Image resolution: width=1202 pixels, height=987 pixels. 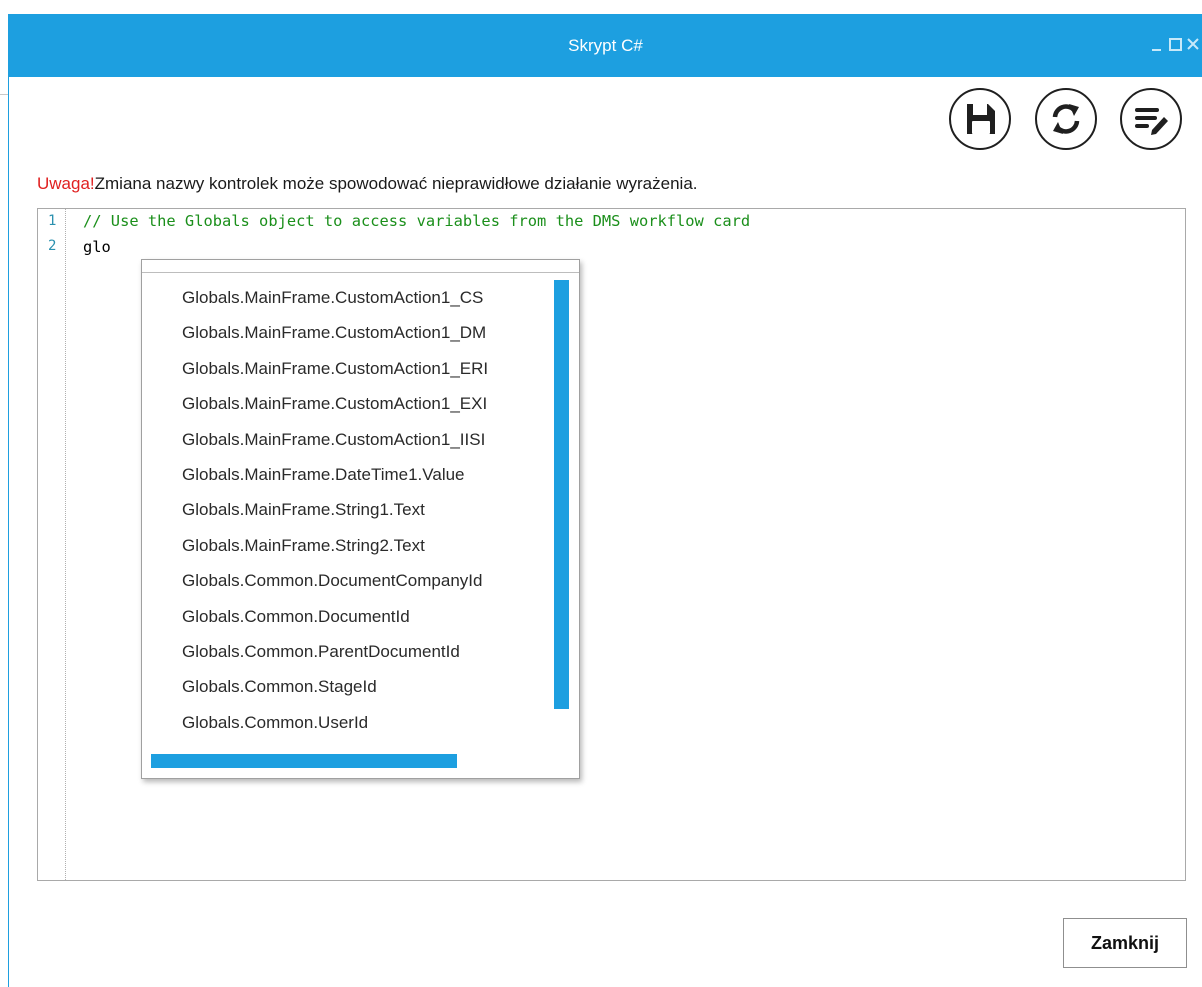 I want to click on autocomplete-item: Globals.Common.ParentDocumentId, so click(x=347, y=651).